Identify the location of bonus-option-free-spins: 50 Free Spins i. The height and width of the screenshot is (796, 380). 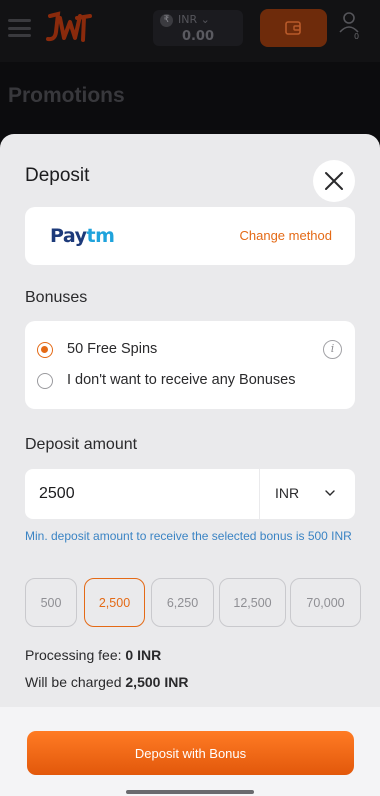
(189, 350).